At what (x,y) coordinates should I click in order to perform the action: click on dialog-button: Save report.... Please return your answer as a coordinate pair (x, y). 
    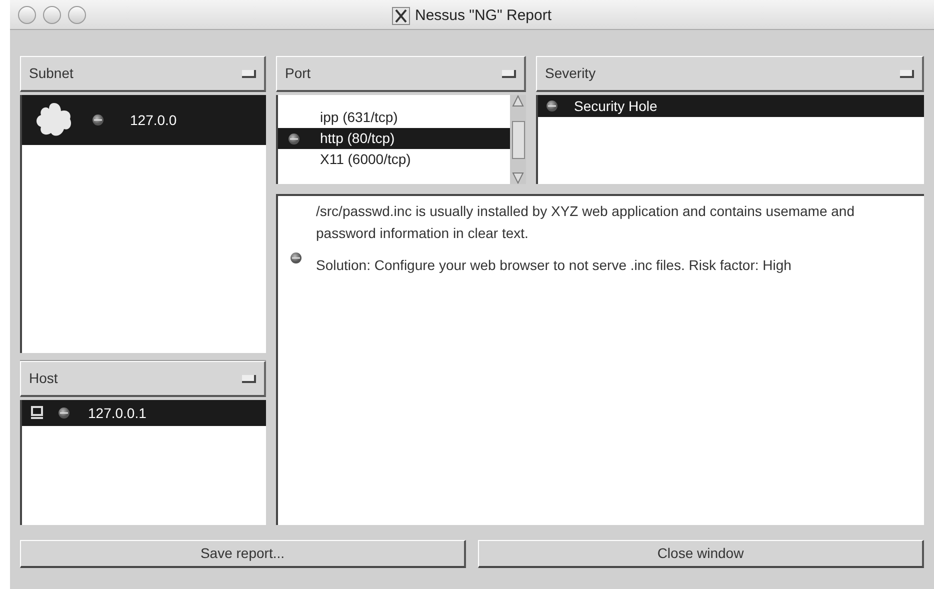
    Looking at the image, I should click on (243, 554).